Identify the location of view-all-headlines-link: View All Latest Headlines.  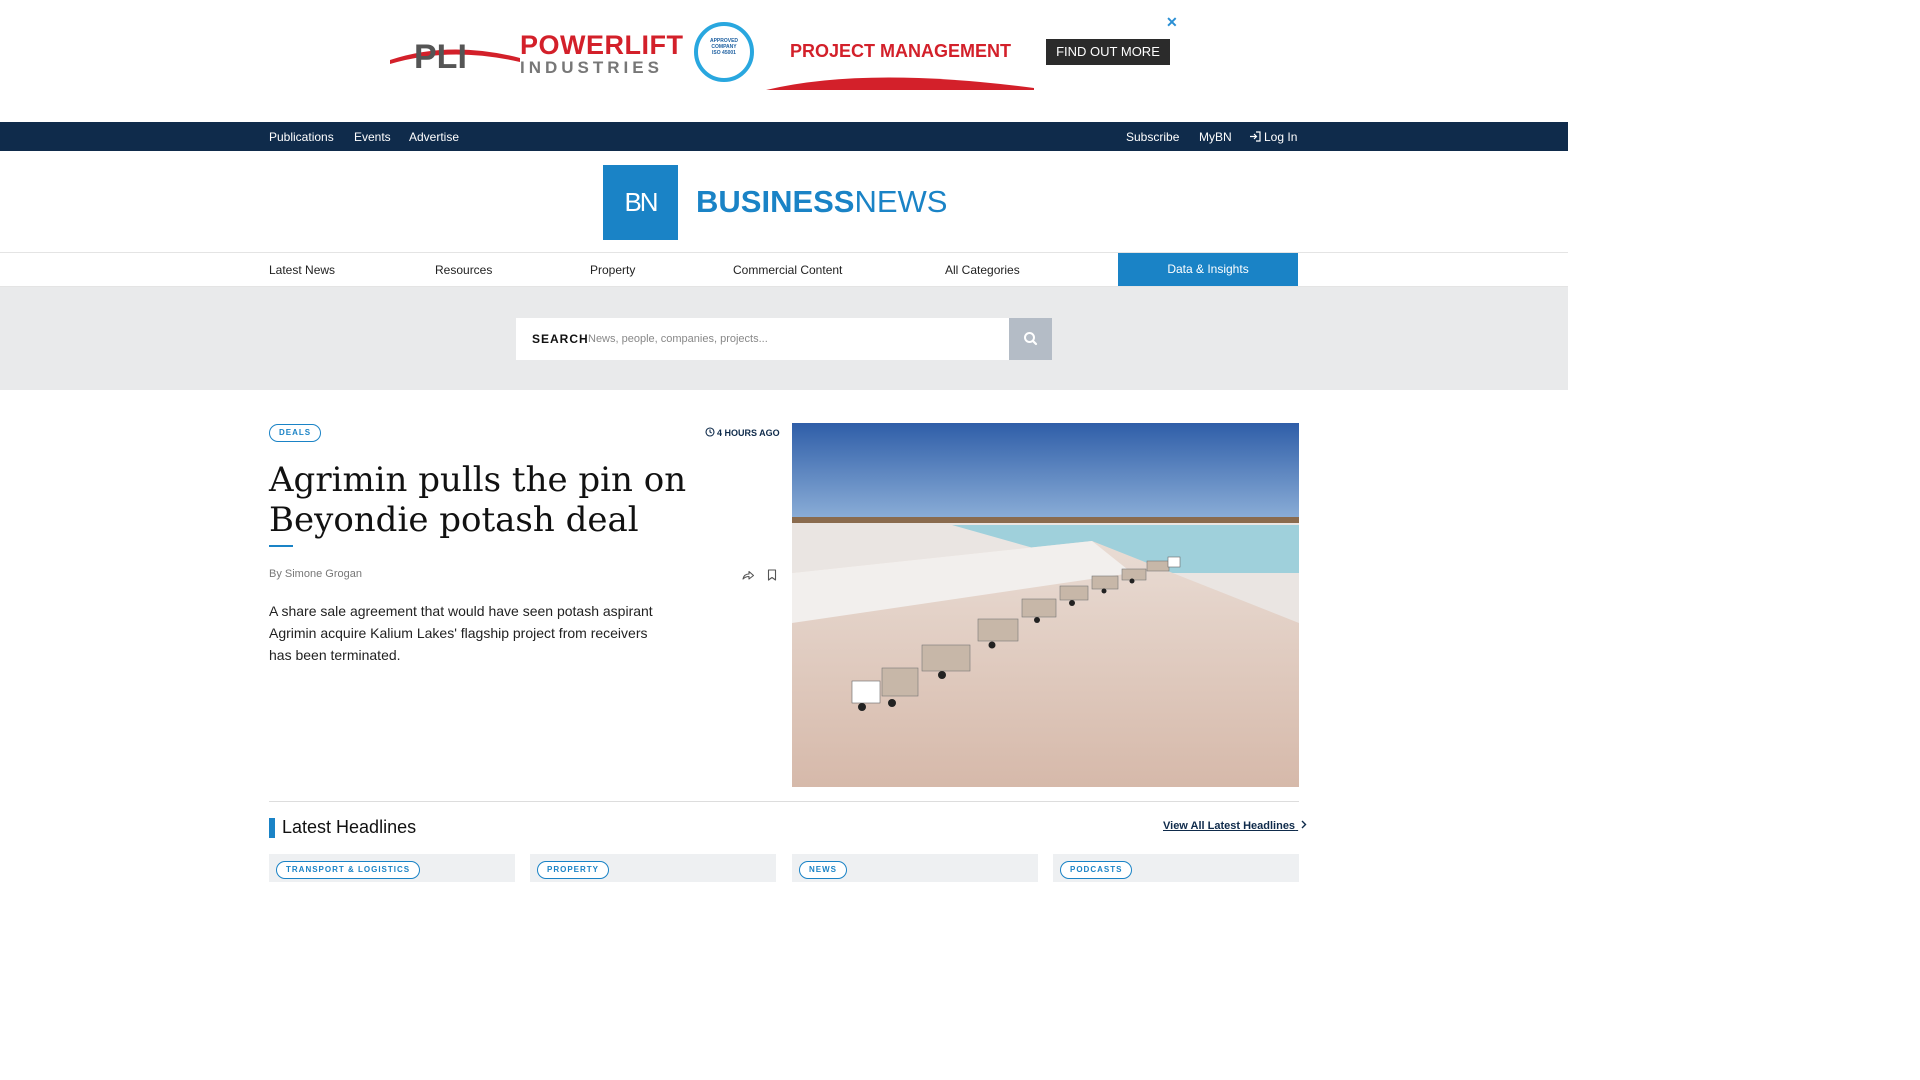
(1235, 826).